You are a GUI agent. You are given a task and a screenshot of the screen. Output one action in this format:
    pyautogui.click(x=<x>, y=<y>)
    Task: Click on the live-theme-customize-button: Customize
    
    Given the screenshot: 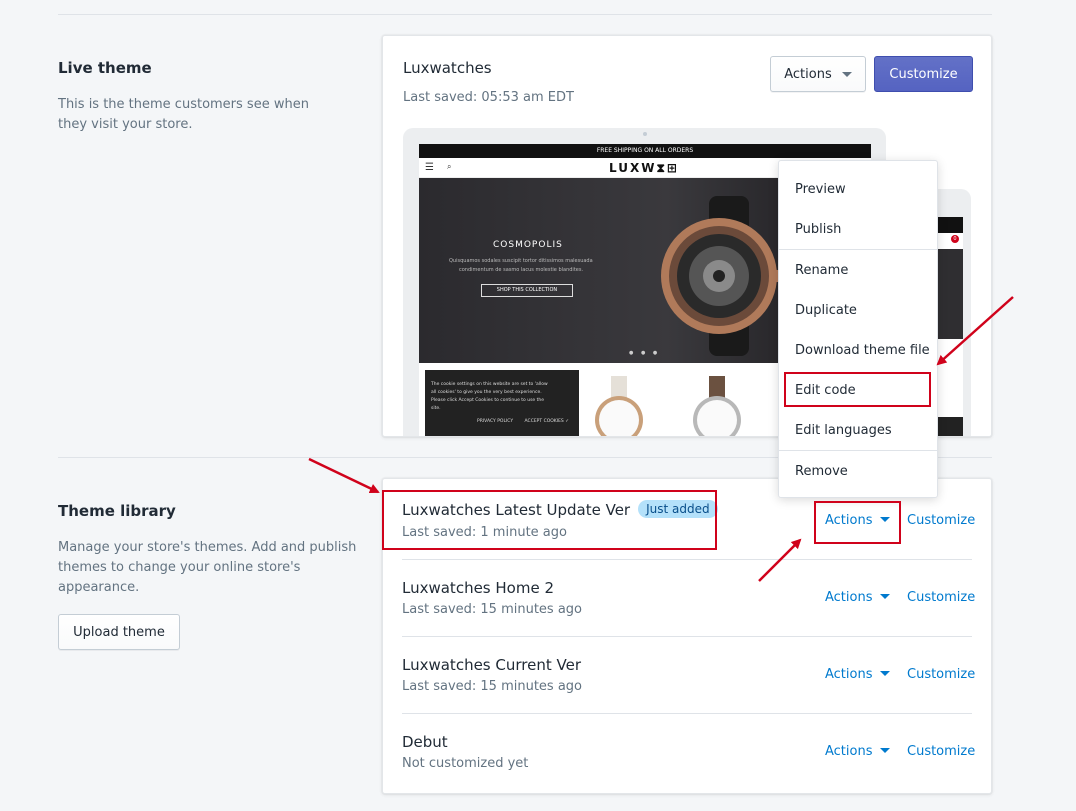 What is the action you would take?
    pyautogui.click(x=923, y=74)
    